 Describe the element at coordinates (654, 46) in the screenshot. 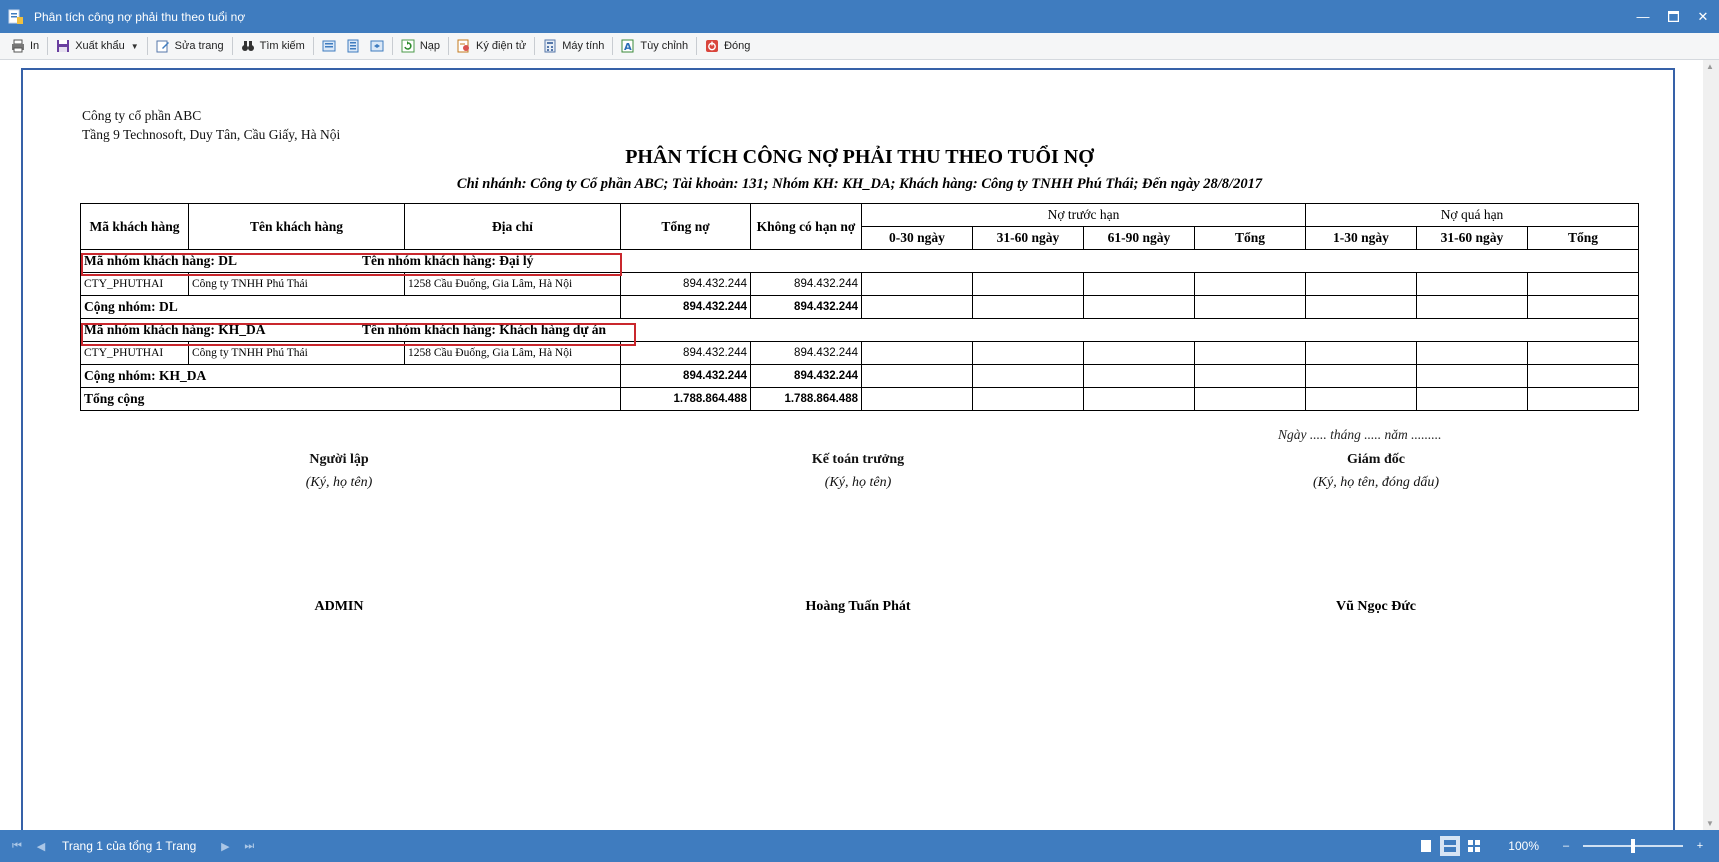

I see `customize-button: A Tùy chỉnh` at that location.